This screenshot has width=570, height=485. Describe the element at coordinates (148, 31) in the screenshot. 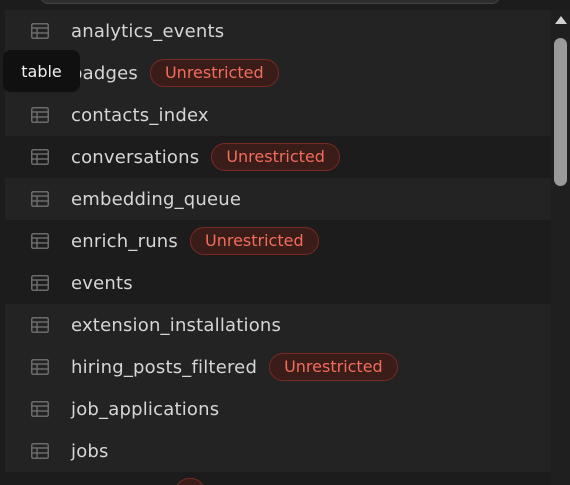

I see `table-name: analytics_events` at that location.